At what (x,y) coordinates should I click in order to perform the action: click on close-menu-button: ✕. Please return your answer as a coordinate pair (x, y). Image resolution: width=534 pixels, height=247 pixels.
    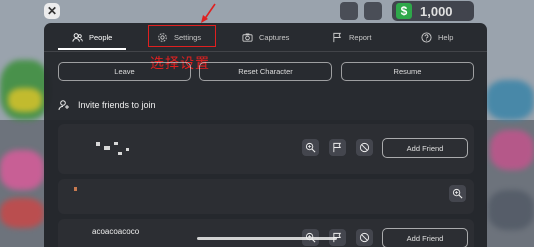
    Looking at the image, I should click on (52, 11).